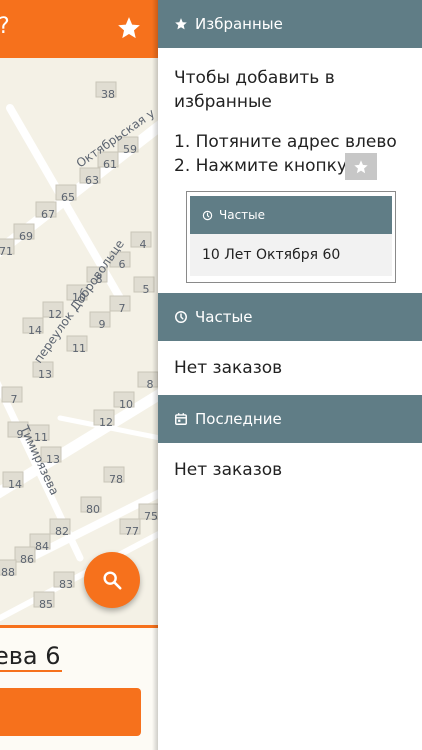 This screenshot has width=422, height=750. What do you see at coordinates (30, 656) in the screenshot?
I see `address-field: ева 6` at bounding box center [30, 656].